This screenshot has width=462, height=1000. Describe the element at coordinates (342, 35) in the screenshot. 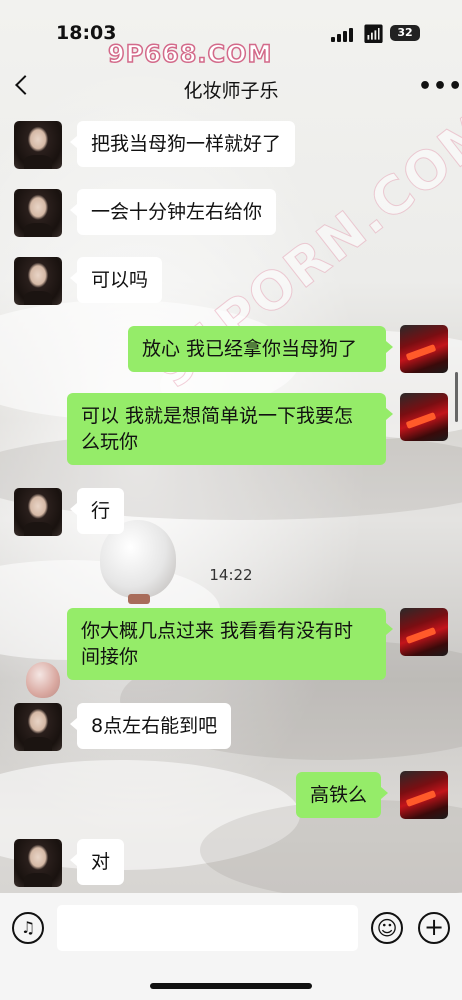

I see `cellular-signal-icon` at that location.